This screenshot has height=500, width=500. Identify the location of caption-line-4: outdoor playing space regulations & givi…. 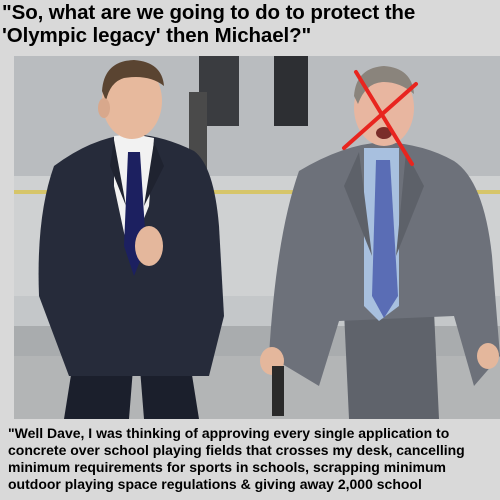
(215, 484).